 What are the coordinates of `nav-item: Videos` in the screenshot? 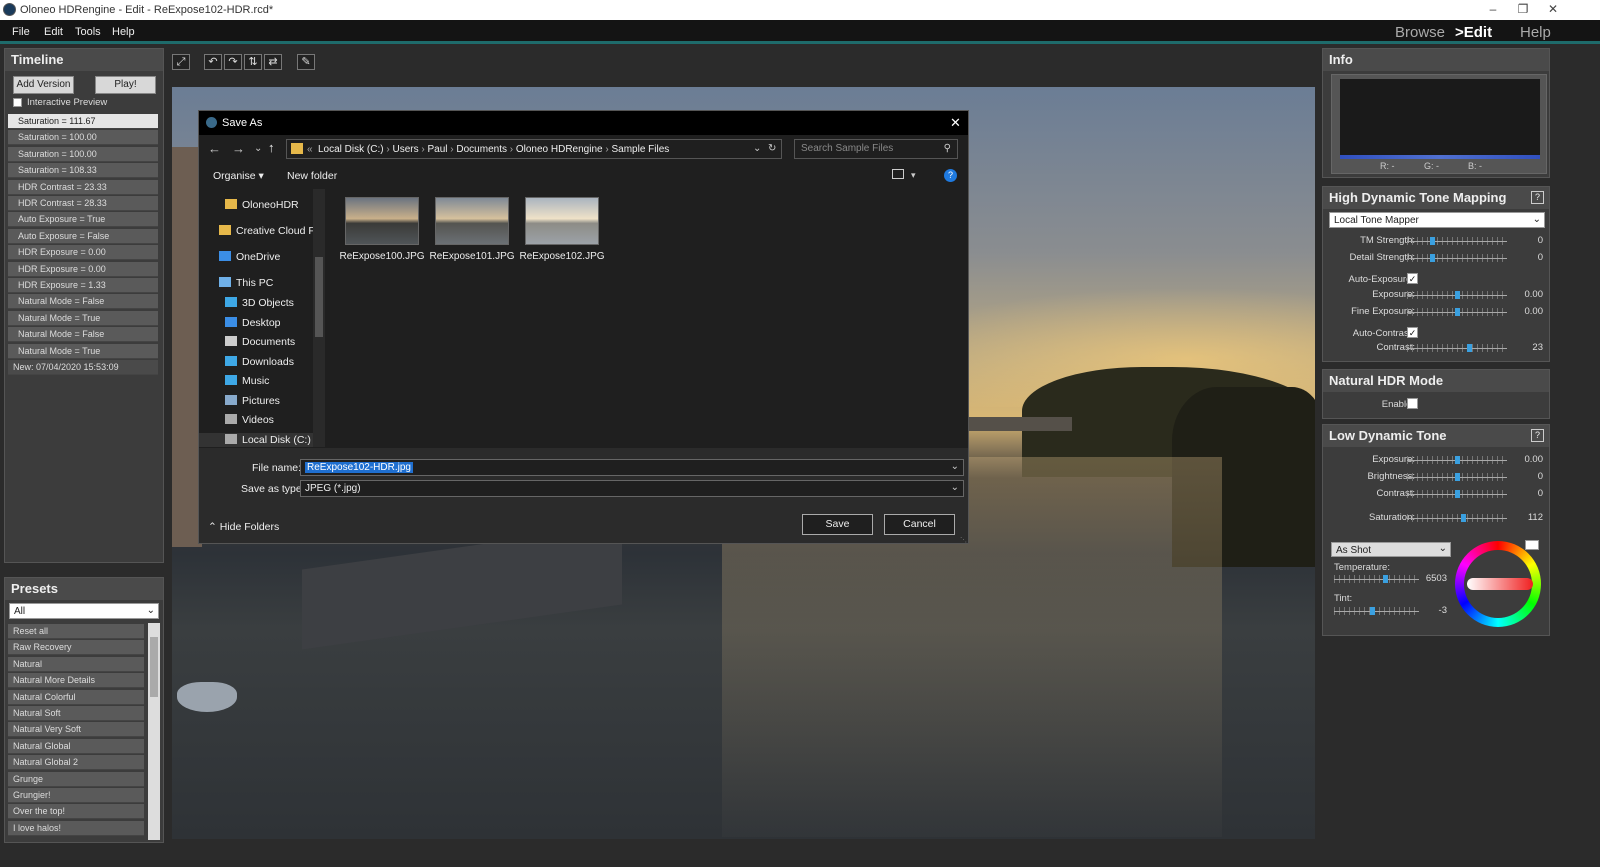 It's located at (249, 420).